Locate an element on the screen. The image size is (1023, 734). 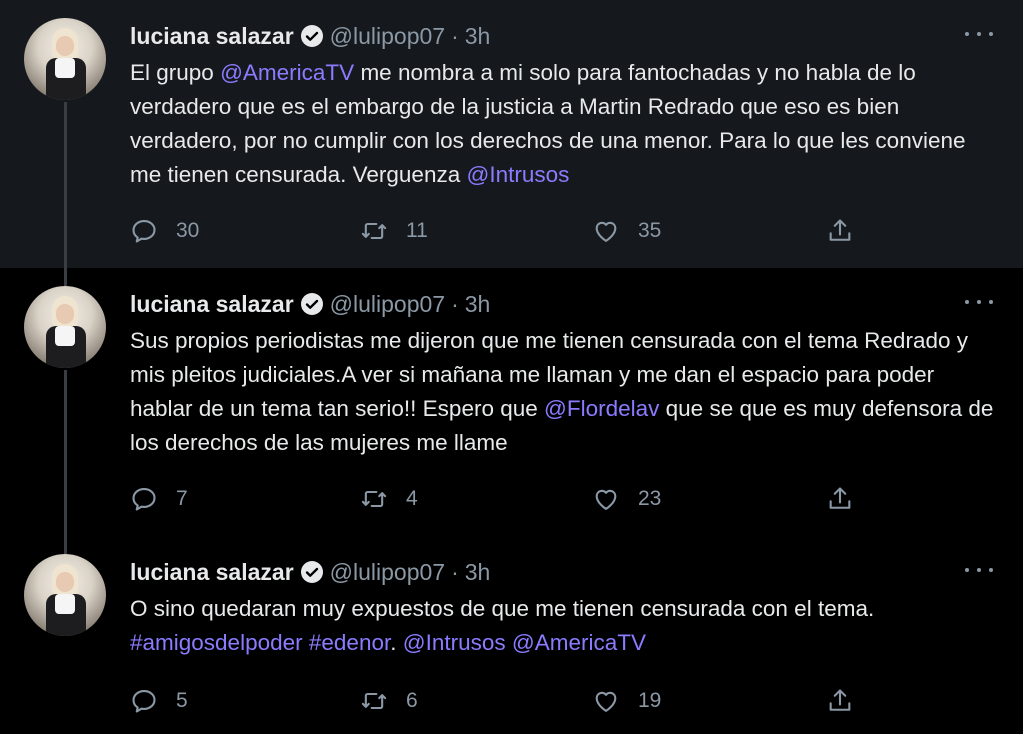
like-count: 23 is located at coordinates (650, 498).